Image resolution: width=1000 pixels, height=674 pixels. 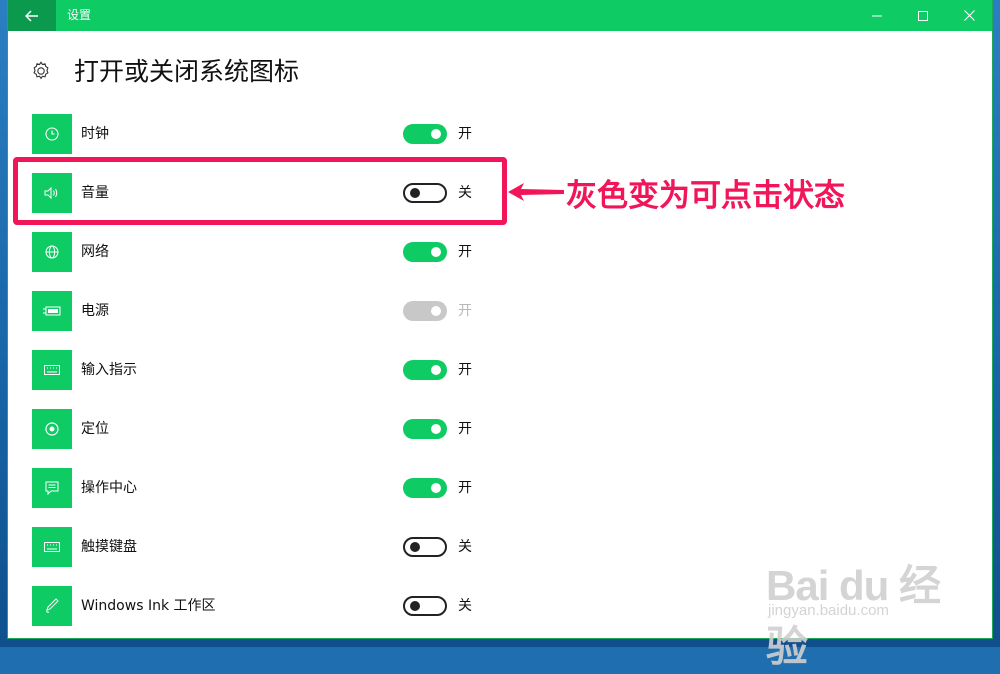 What do you see at coordinates (425, 547) in the screenshot?
I see `touch-keyboard-toggle` at bounding box center [425, 547].